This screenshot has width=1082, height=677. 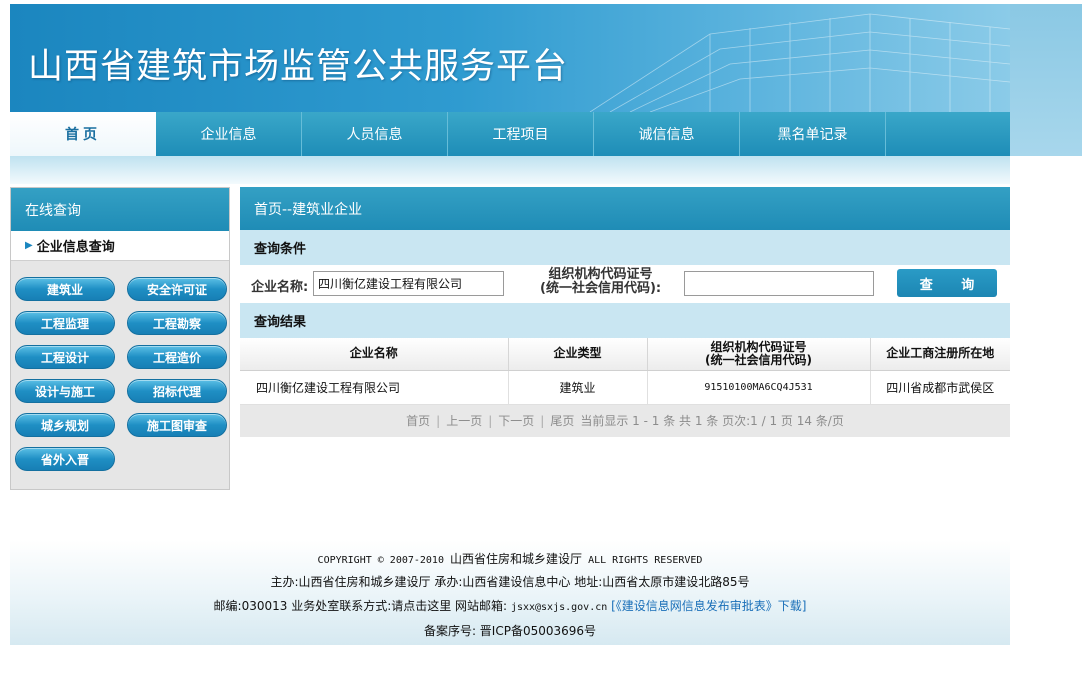 What do you see at coordinates (408, 283) in the screenshot?
I see `enterprise-name-input` at bounding box center [408, 283].